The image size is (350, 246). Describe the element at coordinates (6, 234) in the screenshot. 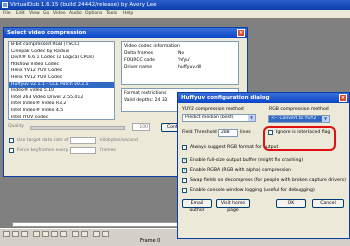

I see `stop-button` at that location.